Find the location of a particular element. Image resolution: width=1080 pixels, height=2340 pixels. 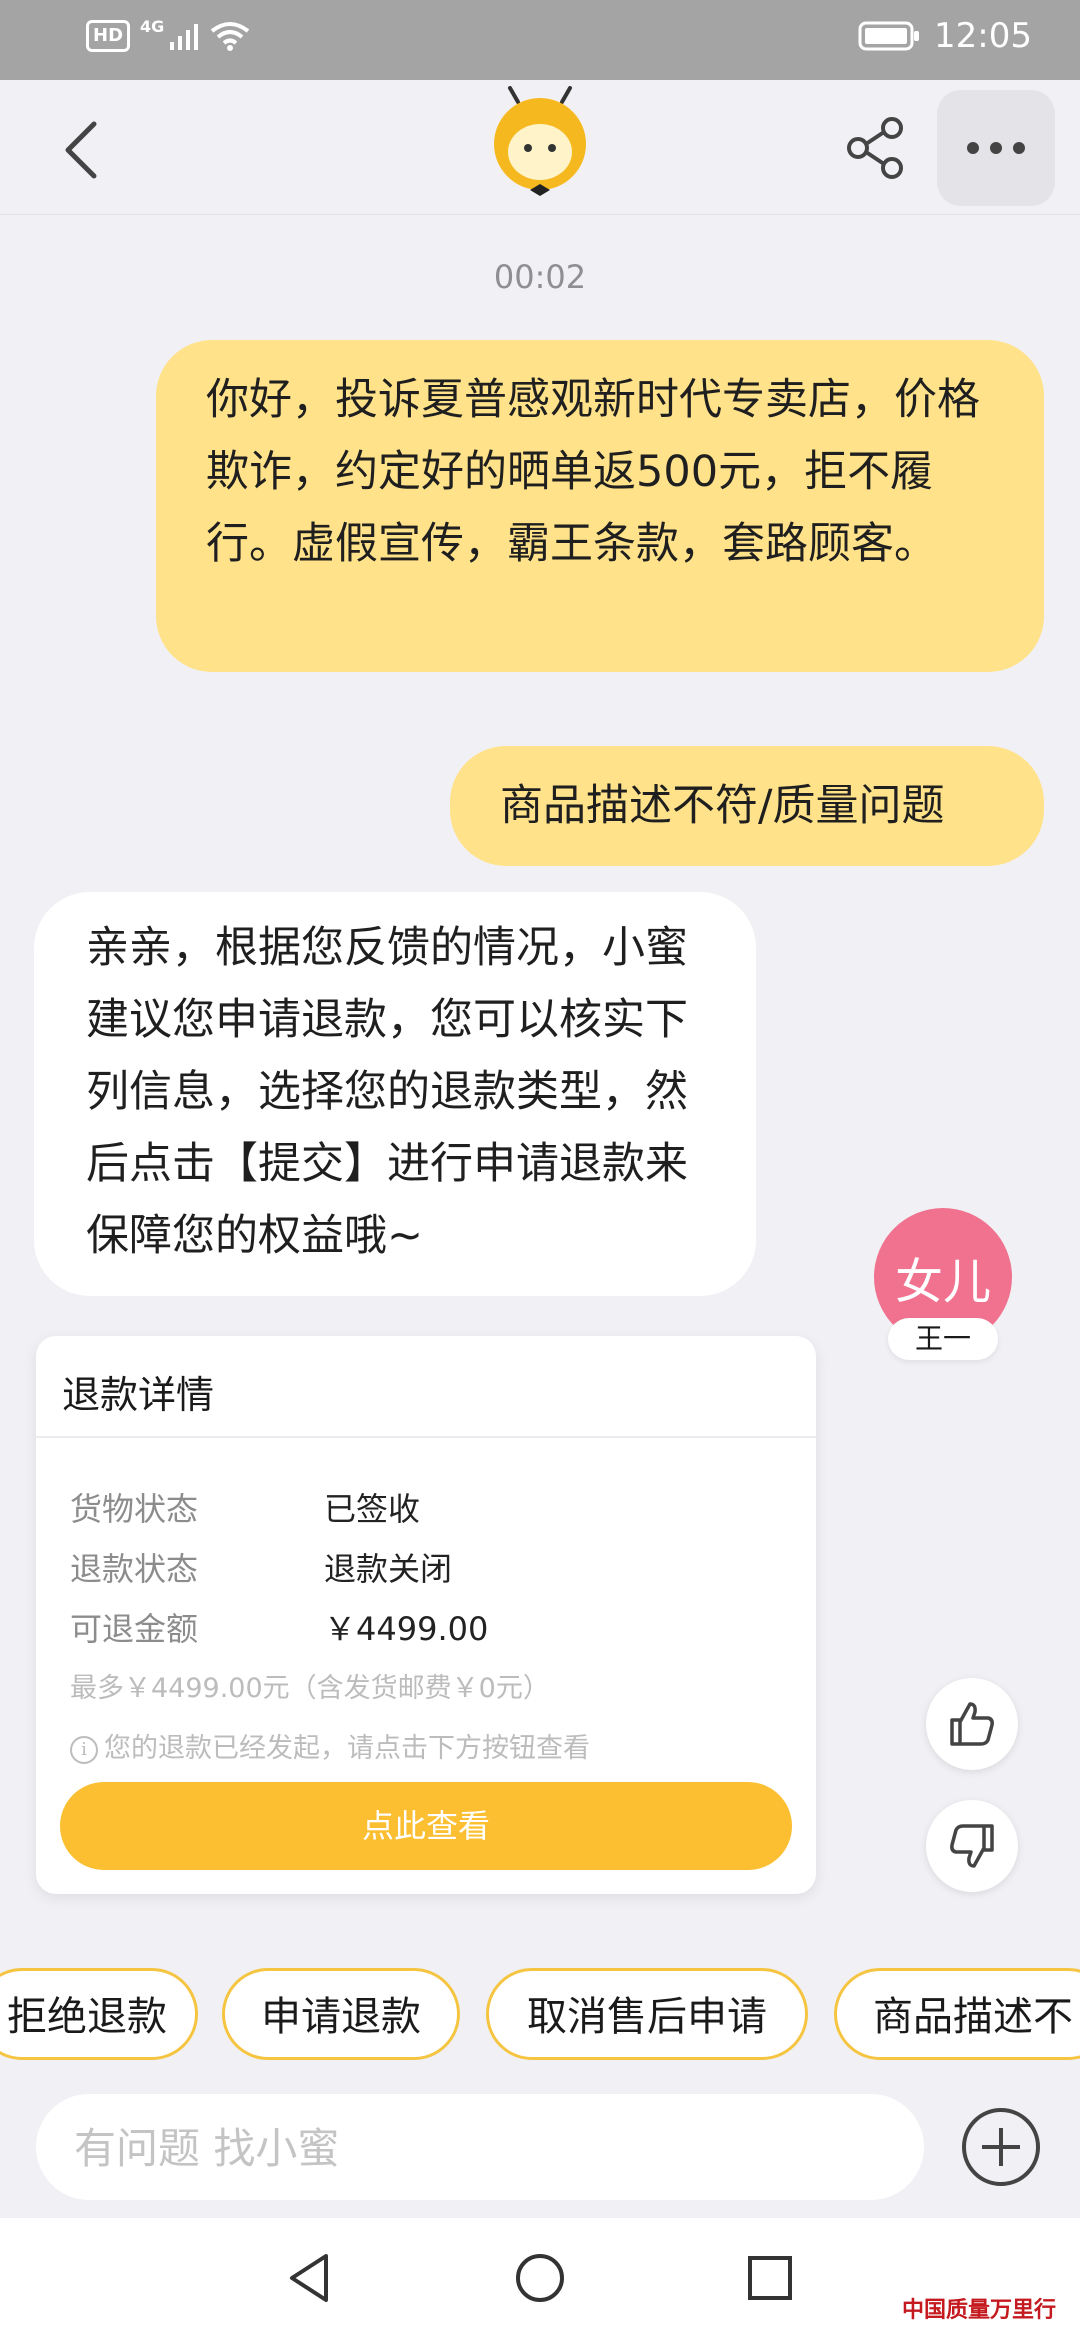

user-avatar-name: 王一 is located at coordinates (943, 1339).